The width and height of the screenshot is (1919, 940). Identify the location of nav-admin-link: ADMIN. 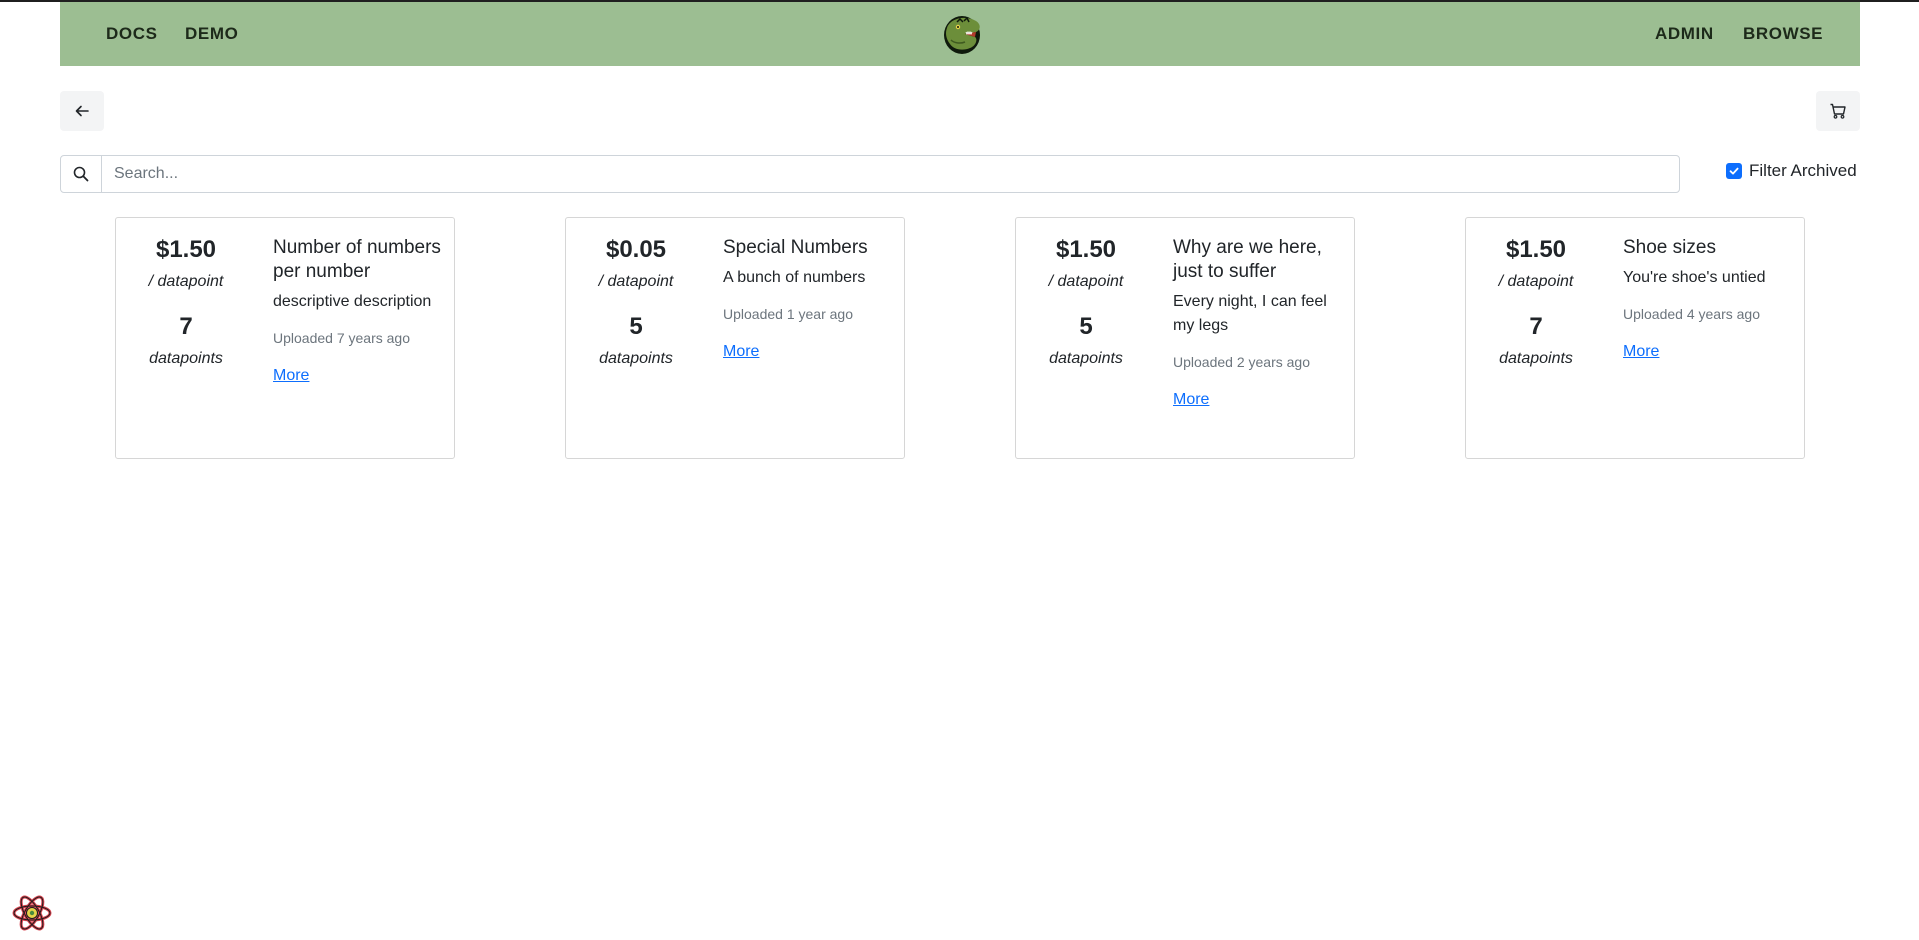
(1684, 34).